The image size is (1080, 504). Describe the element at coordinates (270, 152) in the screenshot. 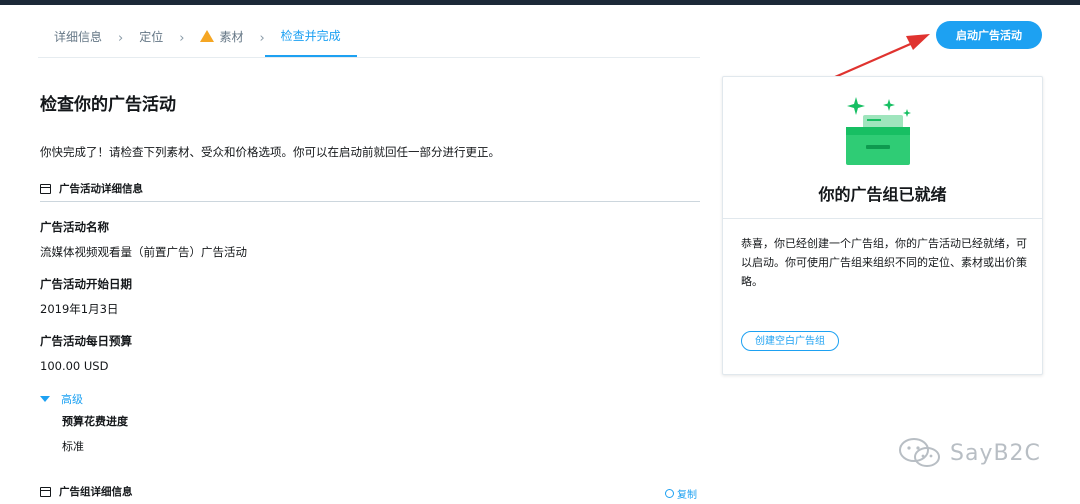

I see `intro-text: 你快完成了！请检查下列素材、受众和价格选项。你可以在启动前就回任一部分进行更正。` at that location.